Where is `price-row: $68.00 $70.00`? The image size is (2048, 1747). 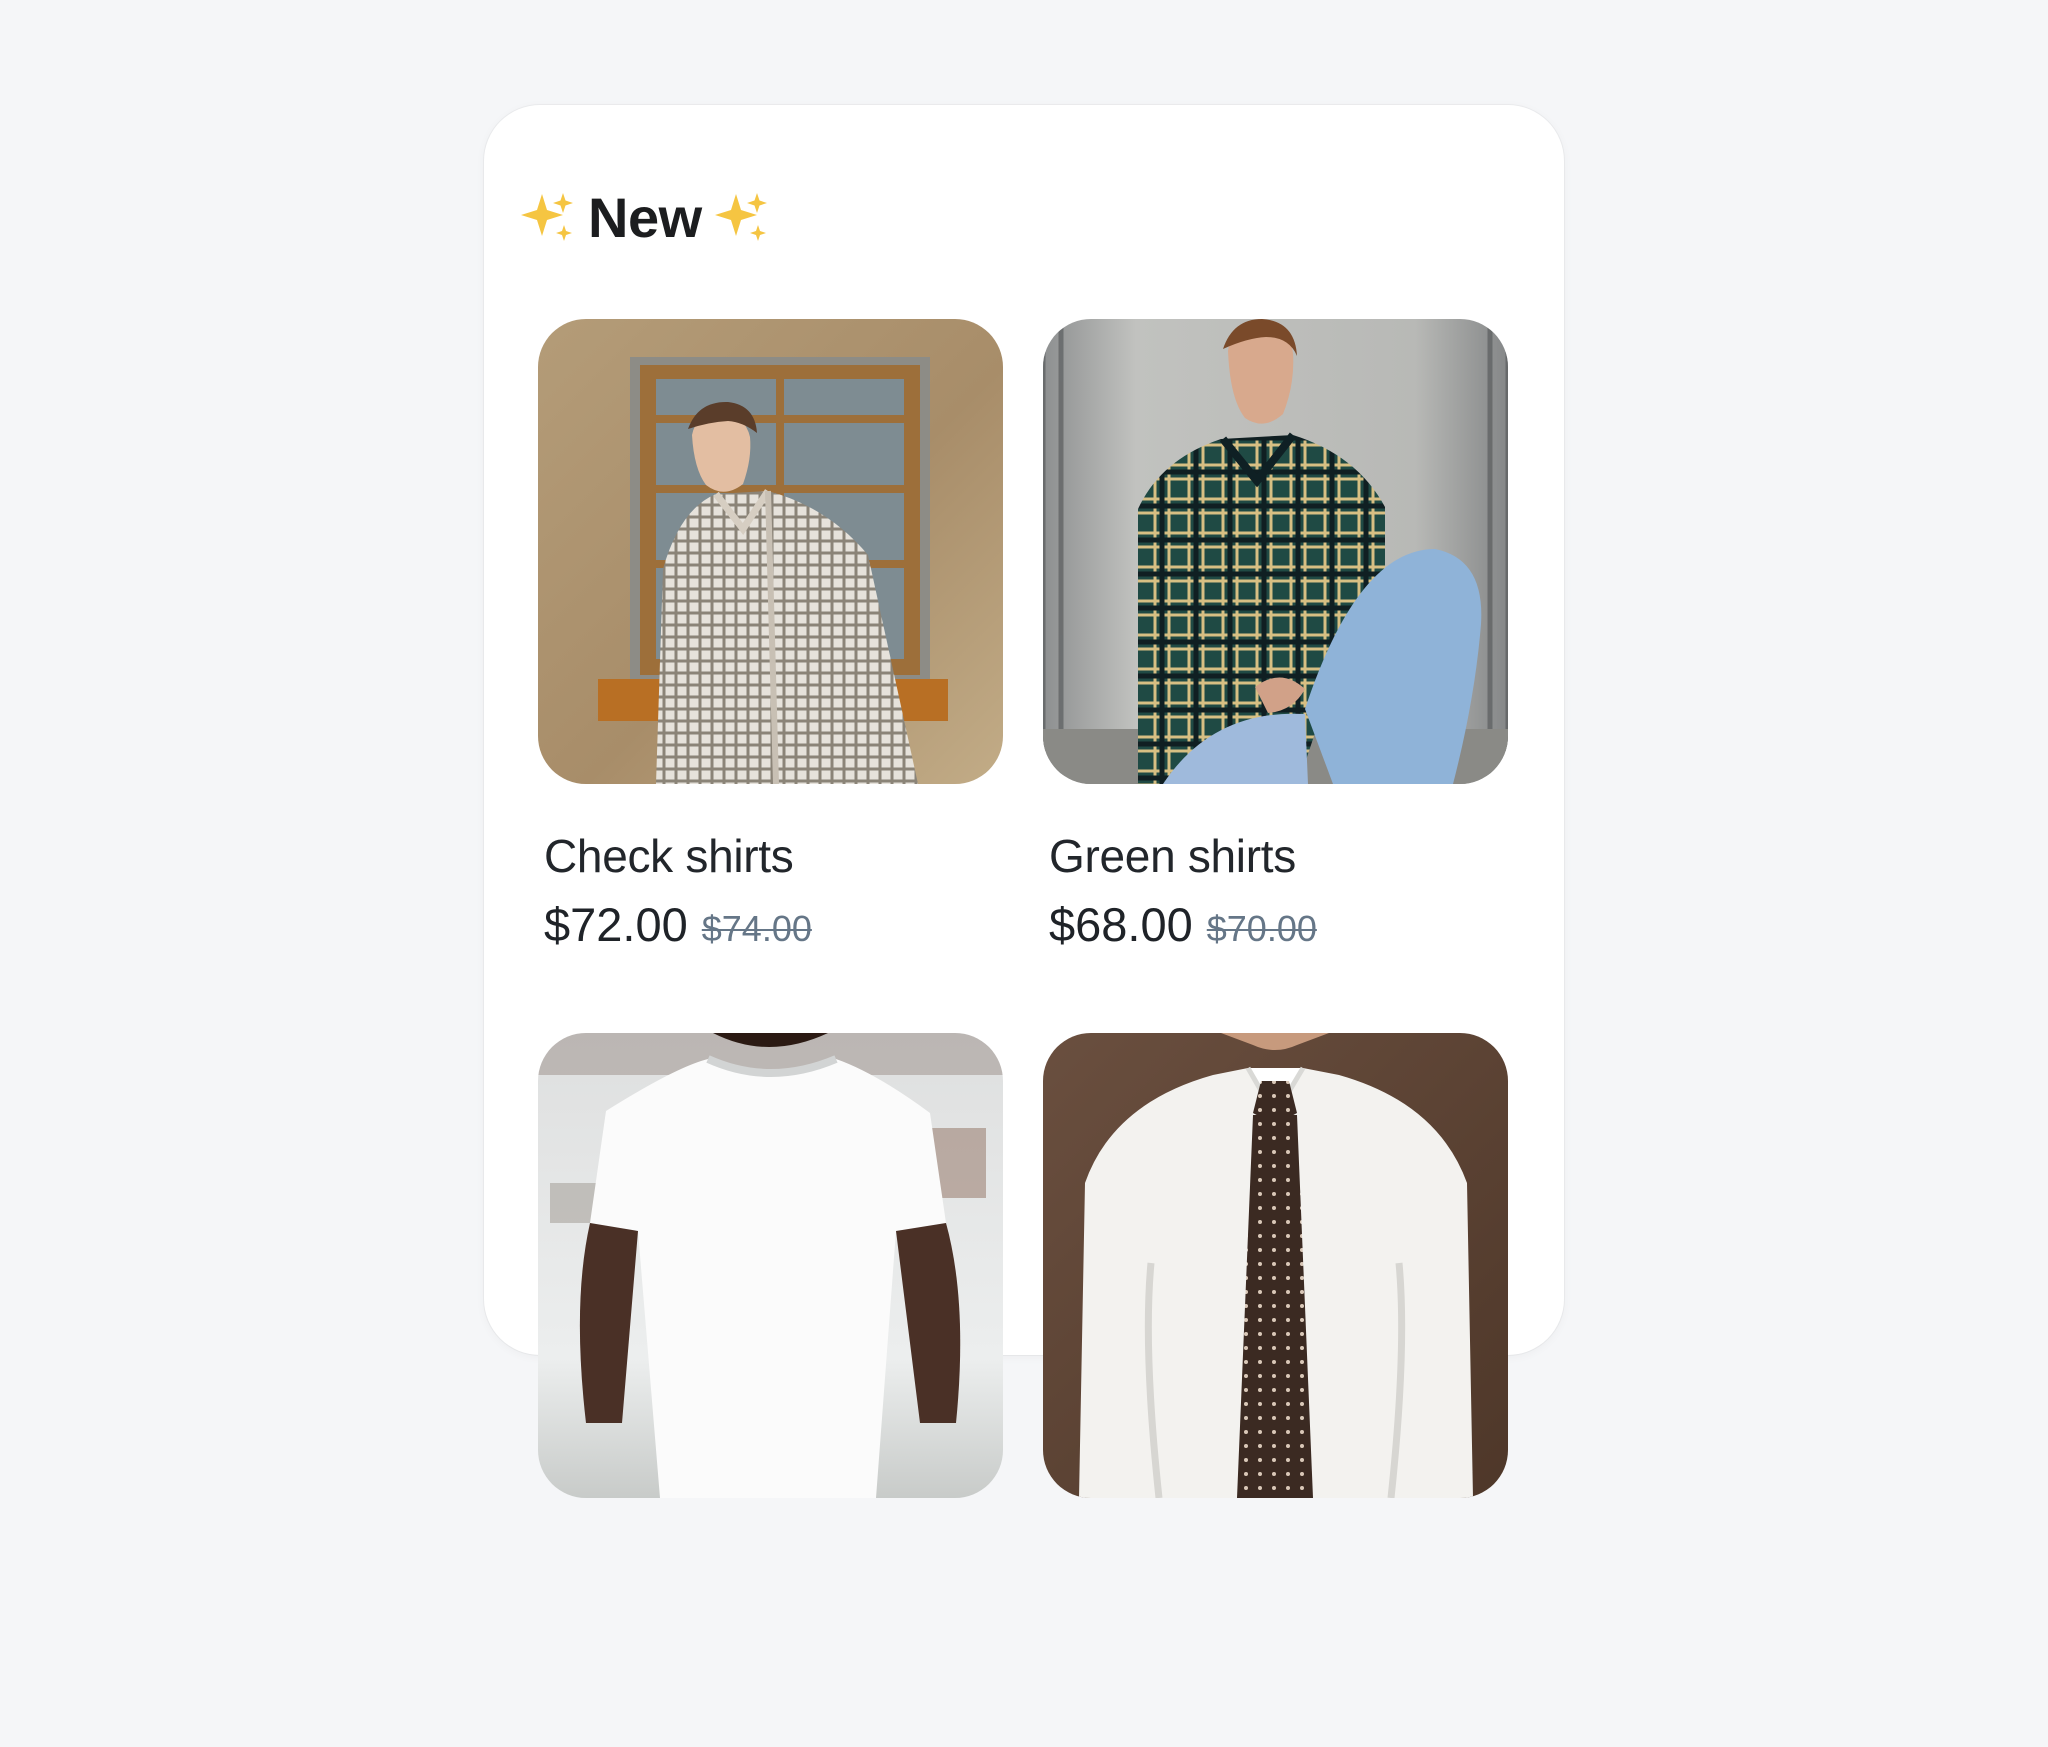
price-row: $68.00 $70.00 is located at coordinates (1183, 924).